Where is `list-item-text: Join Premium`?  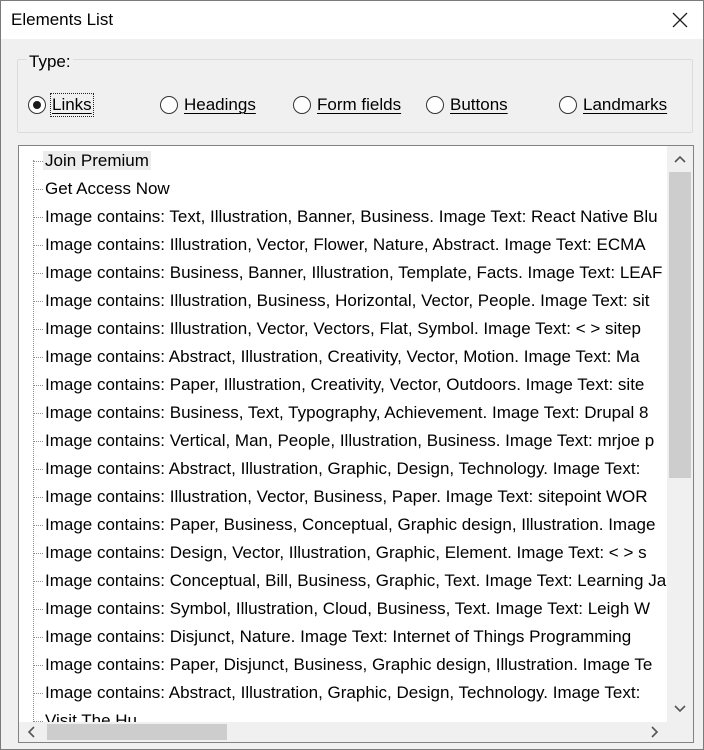 list-item-text: Join Premium is located at coordinates (97, 160).